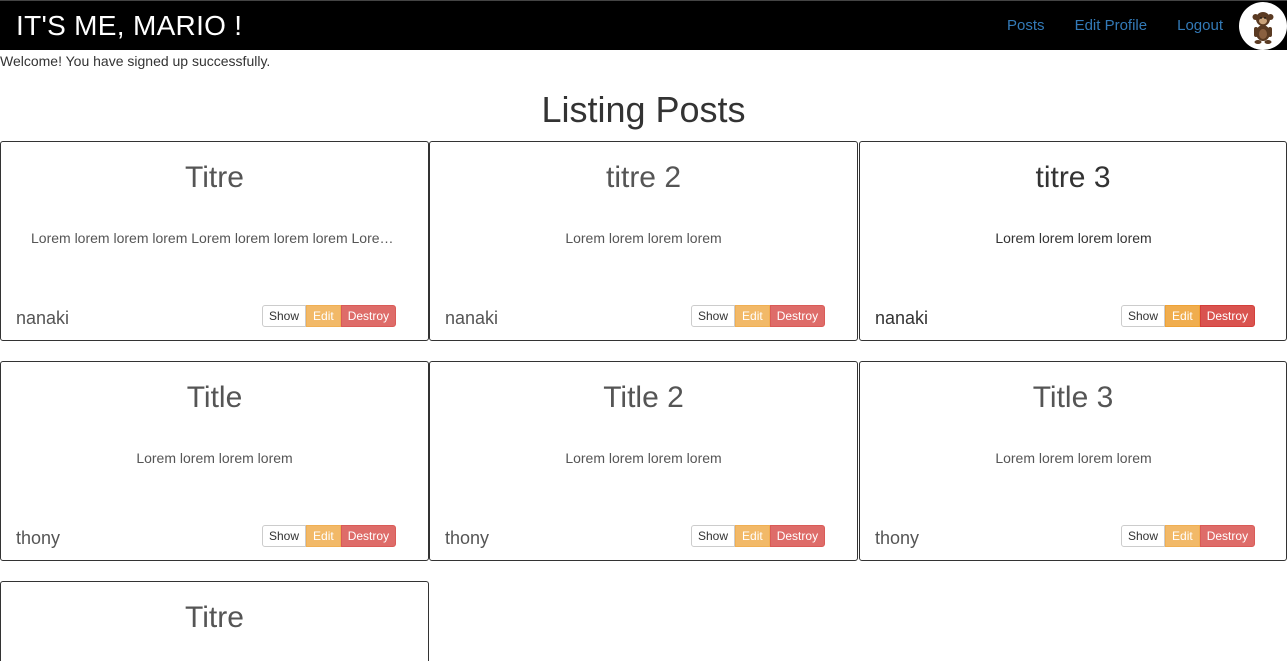 The image size is (1287, 661). Describe the element at coordinates (1200, 26) in the screenshot. I see `nav-link-logout: Logout` at that location.